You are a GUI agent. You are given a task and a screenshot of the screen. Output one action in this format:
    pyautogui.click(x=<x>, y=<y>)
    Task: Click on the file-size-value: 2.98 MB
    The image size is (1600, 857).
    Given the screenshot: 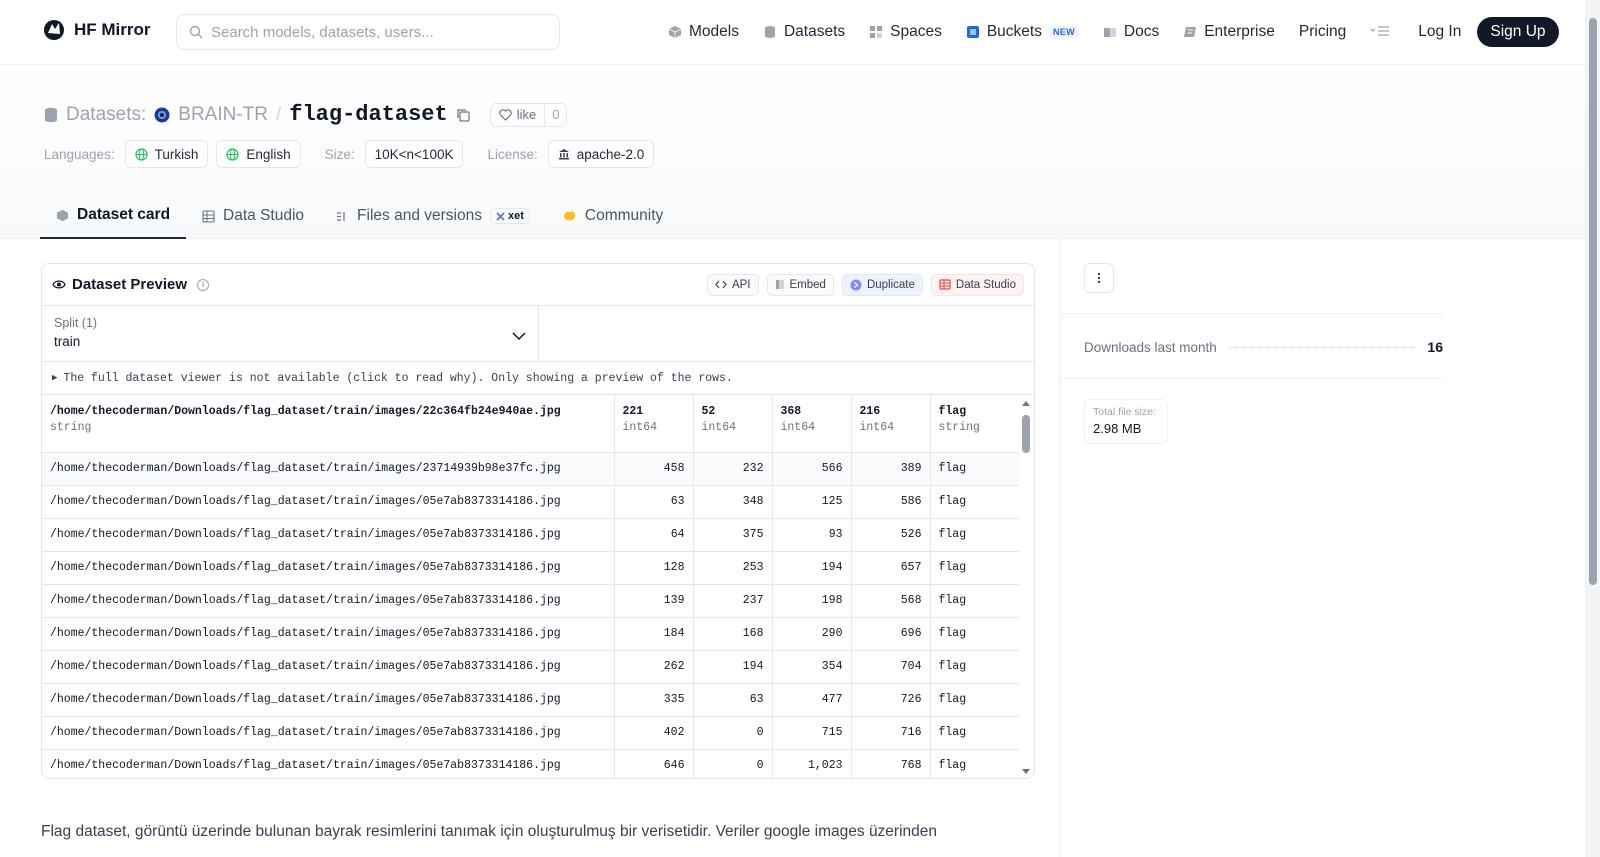 What is the action you would take?
    pyautogui.click(x=1117, y=428)
    